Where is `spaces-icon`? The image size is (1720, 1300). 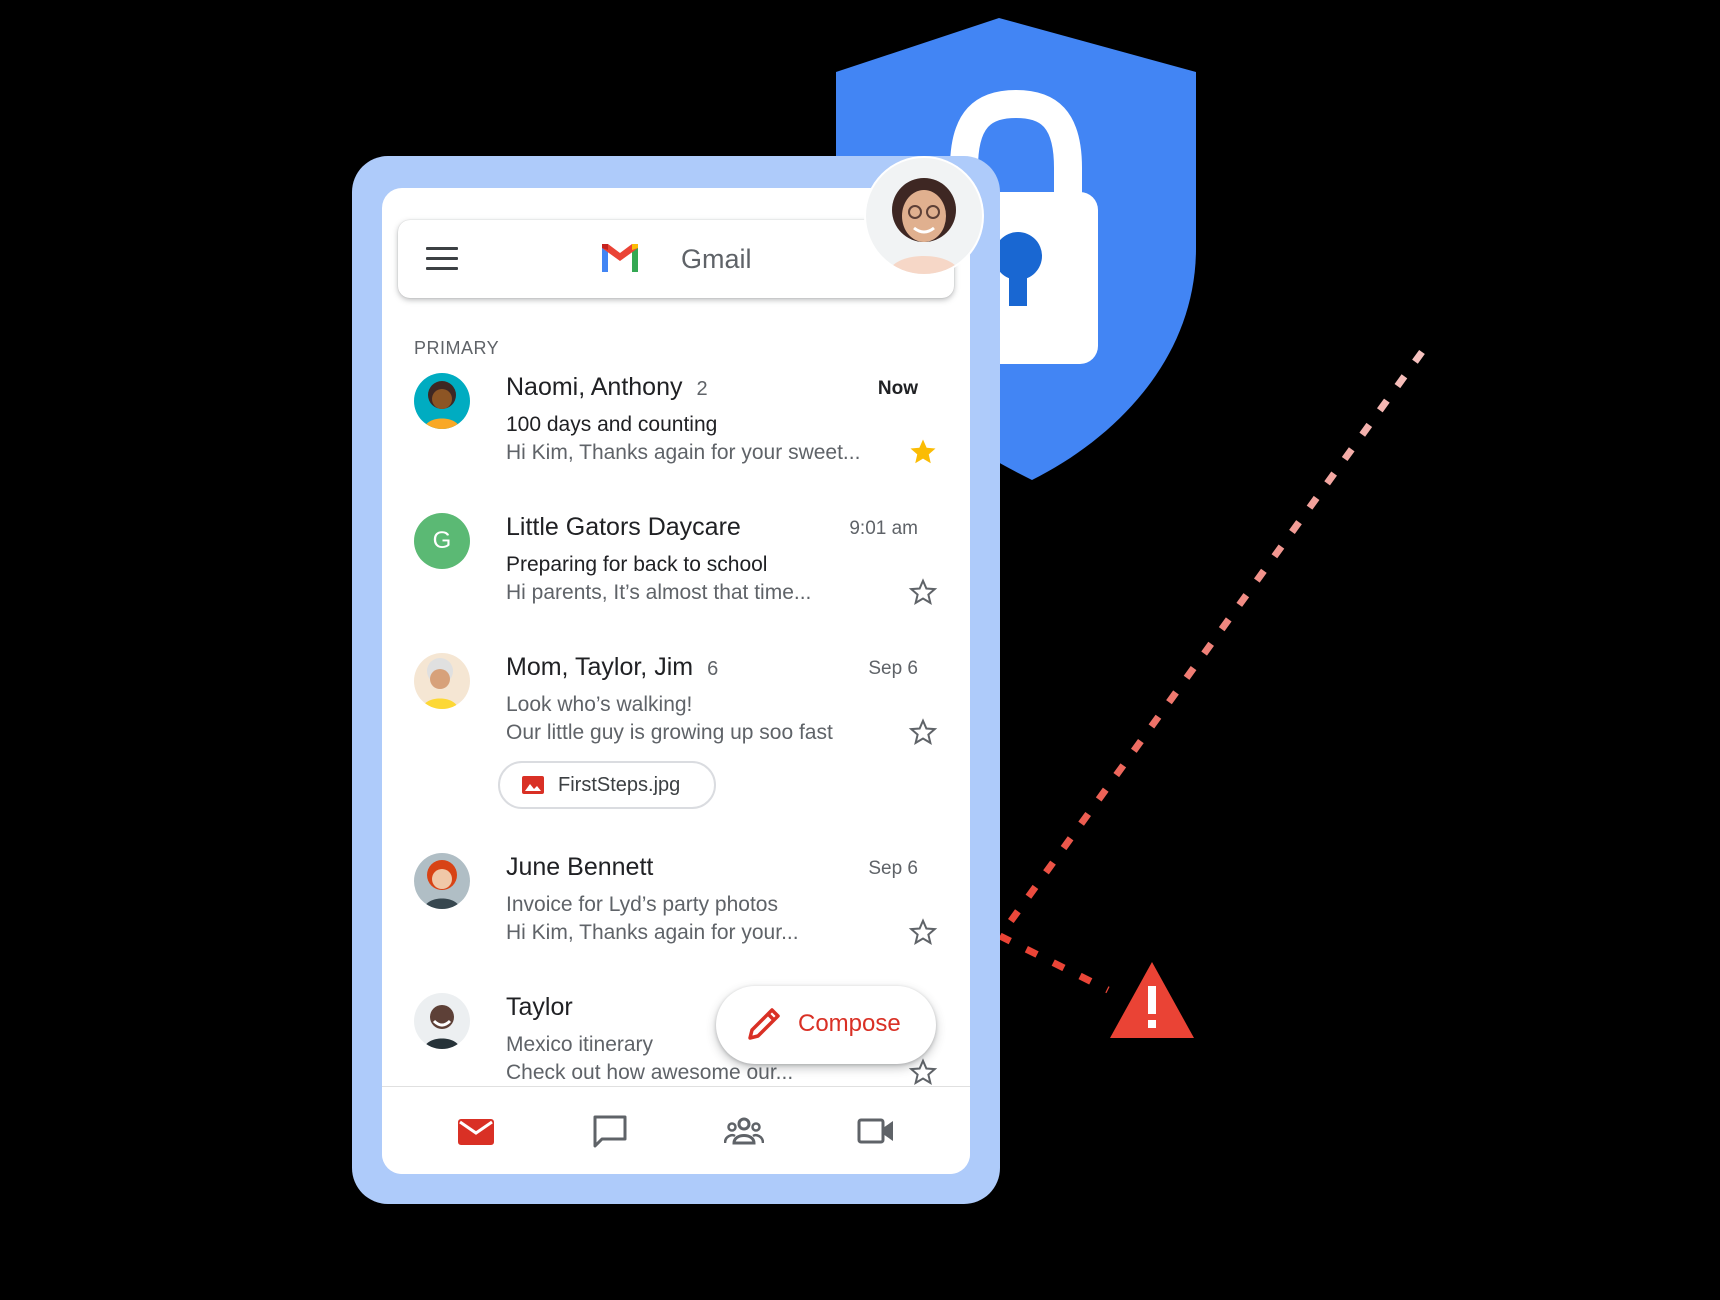
spaces-icon is located at coordinates (744, 1131).